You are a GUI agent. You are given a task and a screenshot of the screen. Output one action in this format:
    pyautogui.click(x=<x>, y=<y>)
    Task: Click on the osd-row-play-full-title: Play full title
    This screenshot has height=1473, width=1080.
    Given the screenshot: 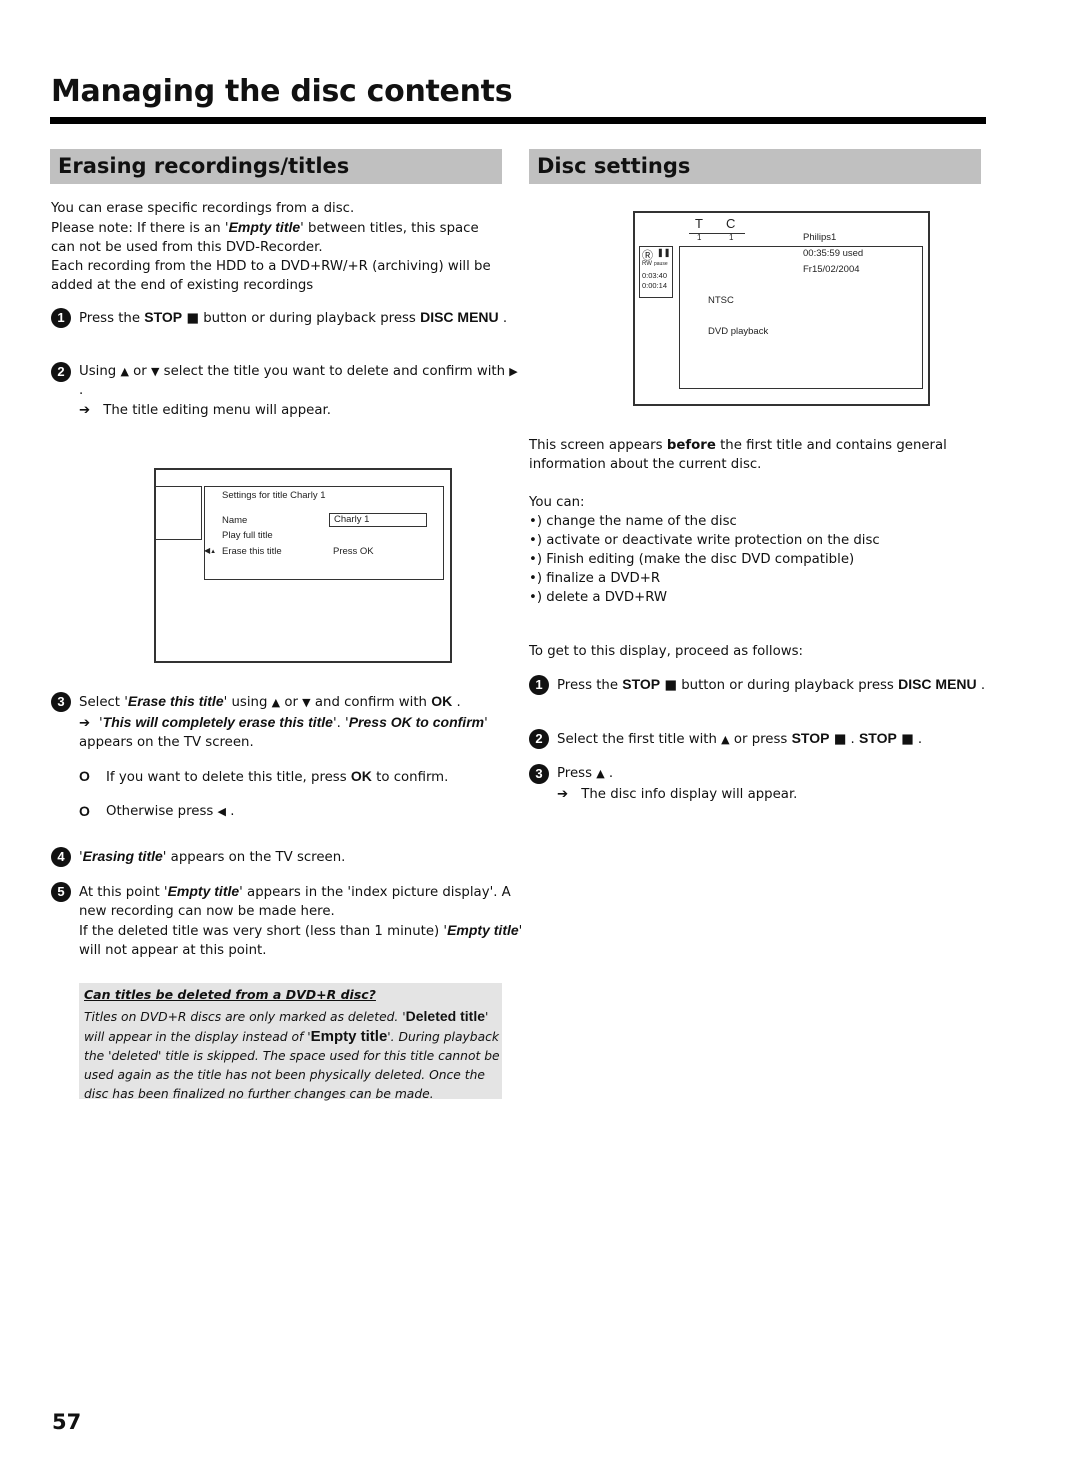 What is the action you would take?
    pyautogui.click(x=247, y=535)
    